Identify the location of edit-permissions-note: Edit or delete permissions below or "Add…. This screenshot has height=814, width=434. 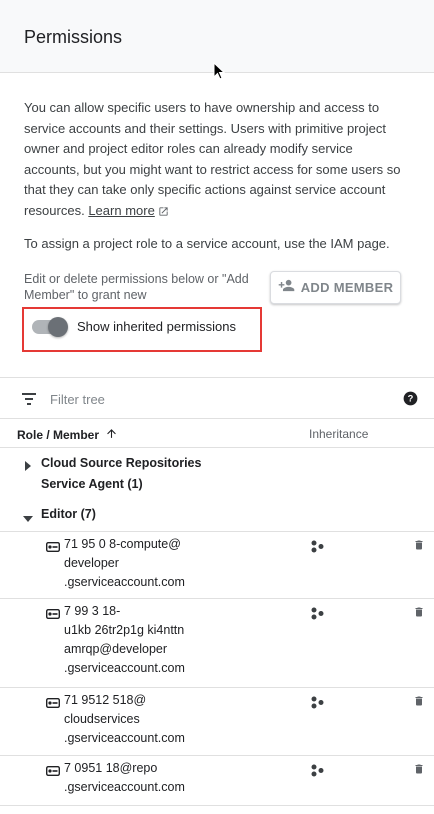
(136, 287).